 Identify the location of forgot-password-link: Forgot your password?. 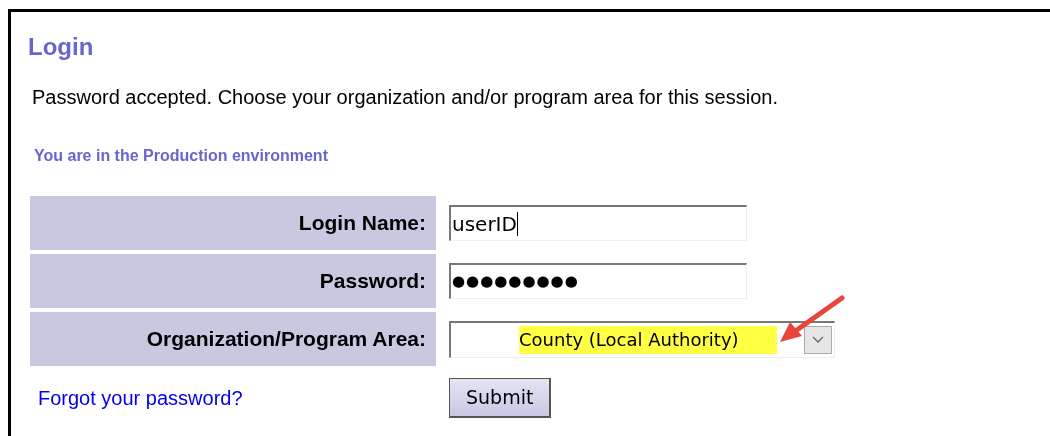
(140, 398).